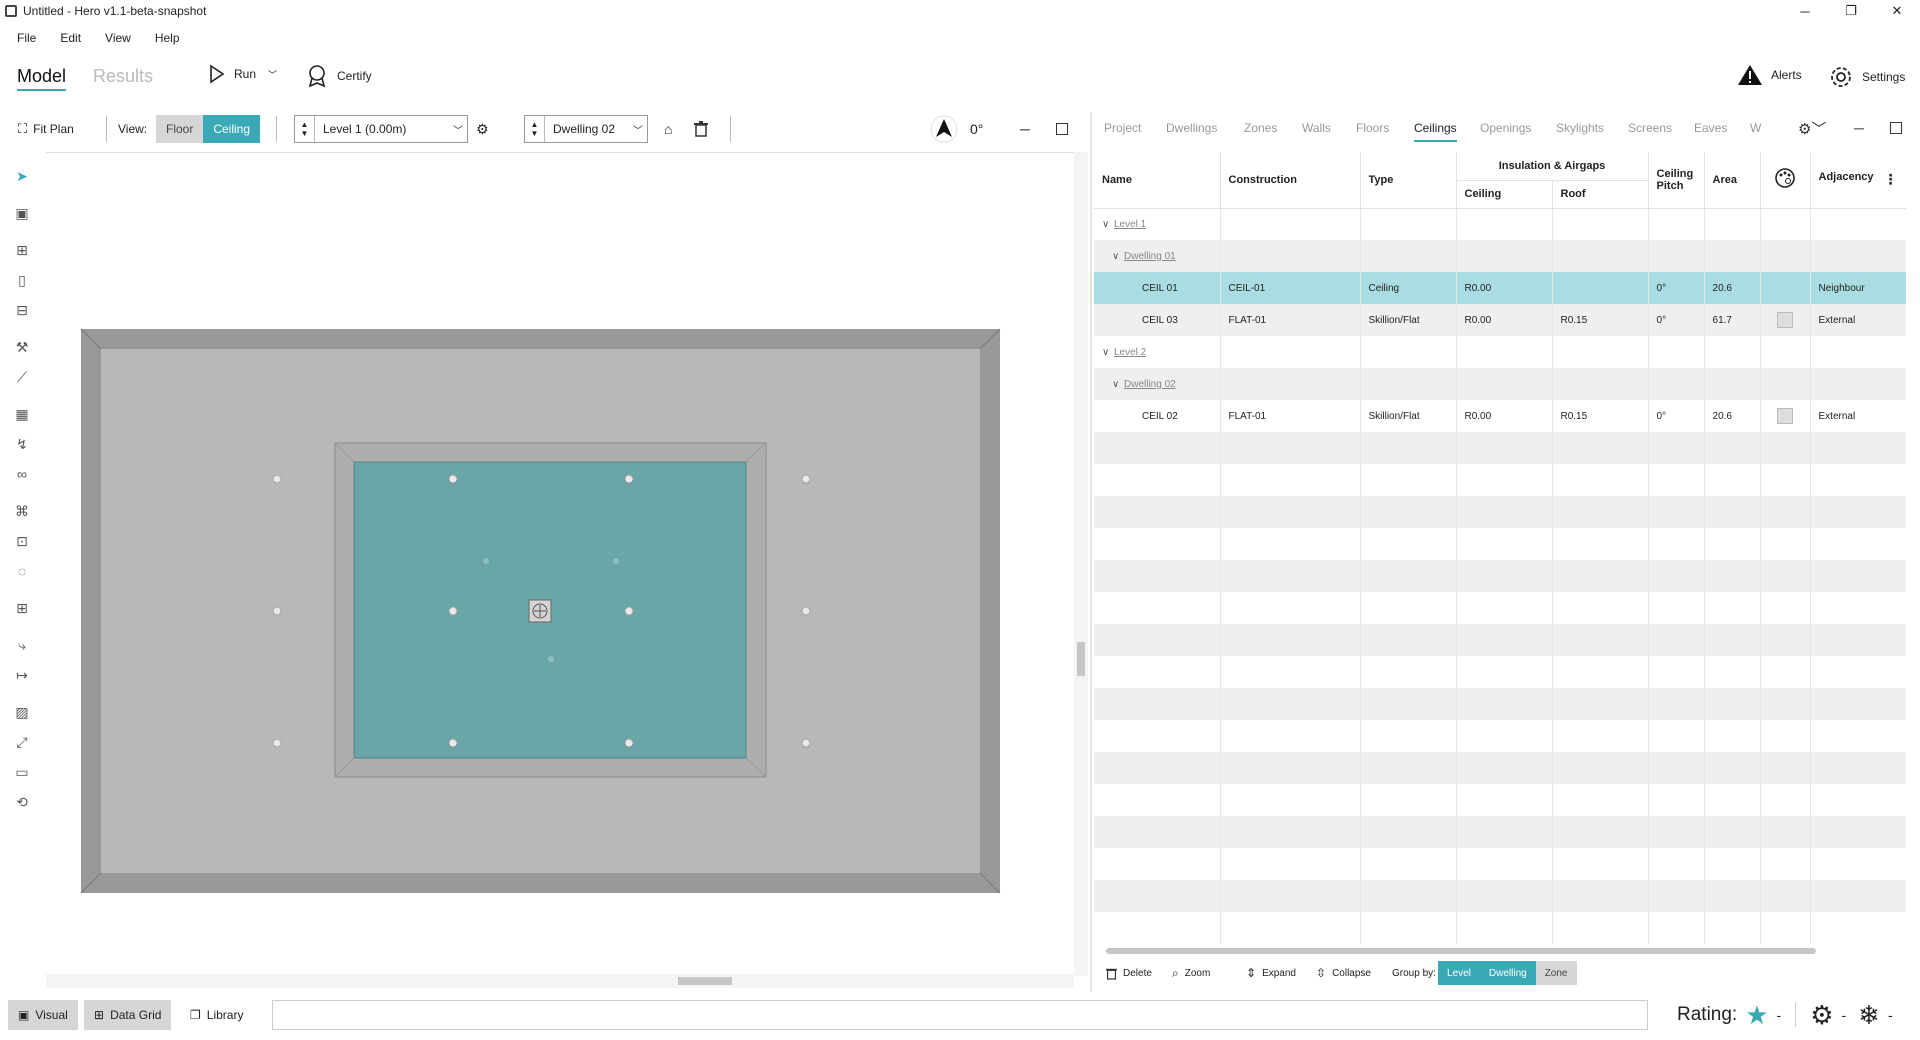 The width and height of the screenshot is (1920, 1040). What do you see at coordinates (1805, 11) in the screenshot?
I see `minimize-button: ─` at bounding box center [1805, 11].